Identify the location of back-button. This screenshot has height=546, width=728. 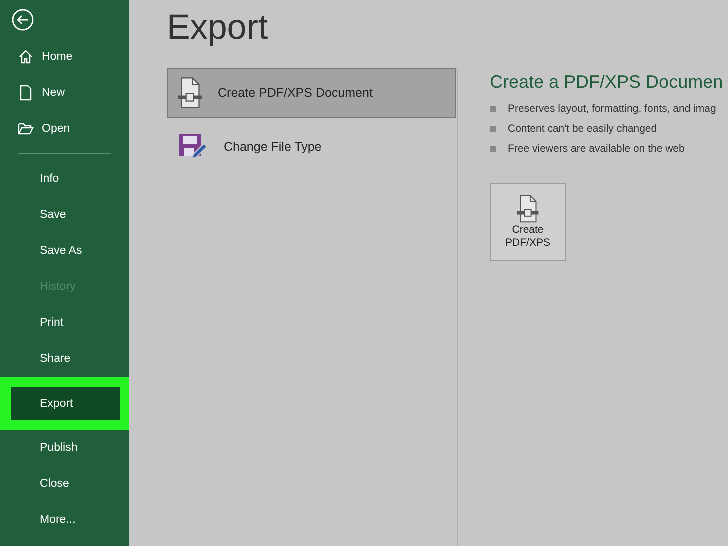
(23, 20).